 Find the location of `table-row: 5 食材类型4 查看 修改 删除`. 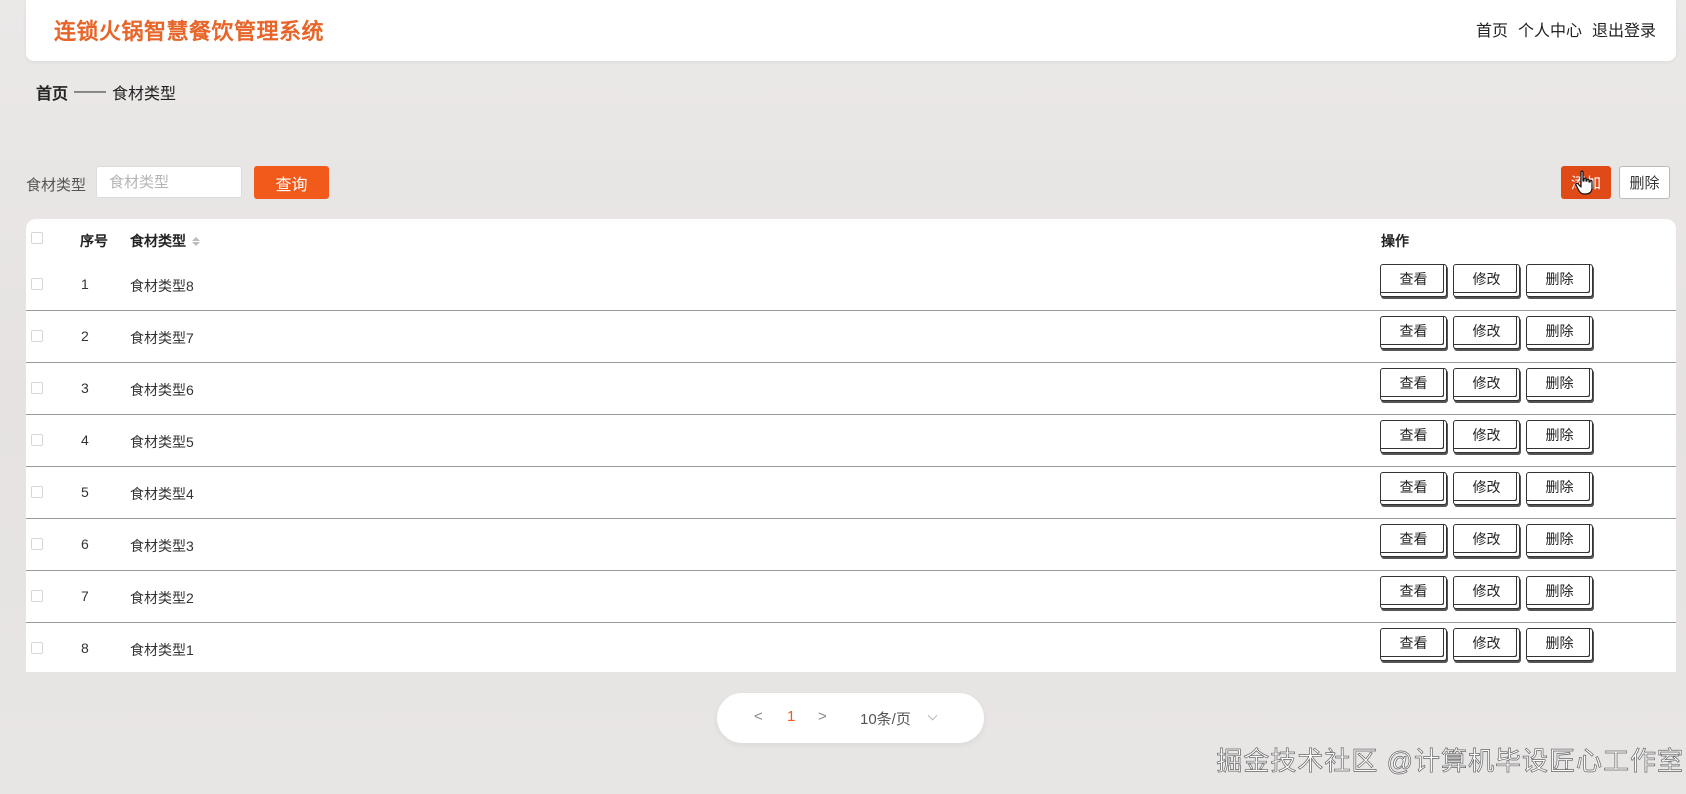

table-row: 5 食材类型4 查看 修改 删除 is located at coordinates (851, 493).